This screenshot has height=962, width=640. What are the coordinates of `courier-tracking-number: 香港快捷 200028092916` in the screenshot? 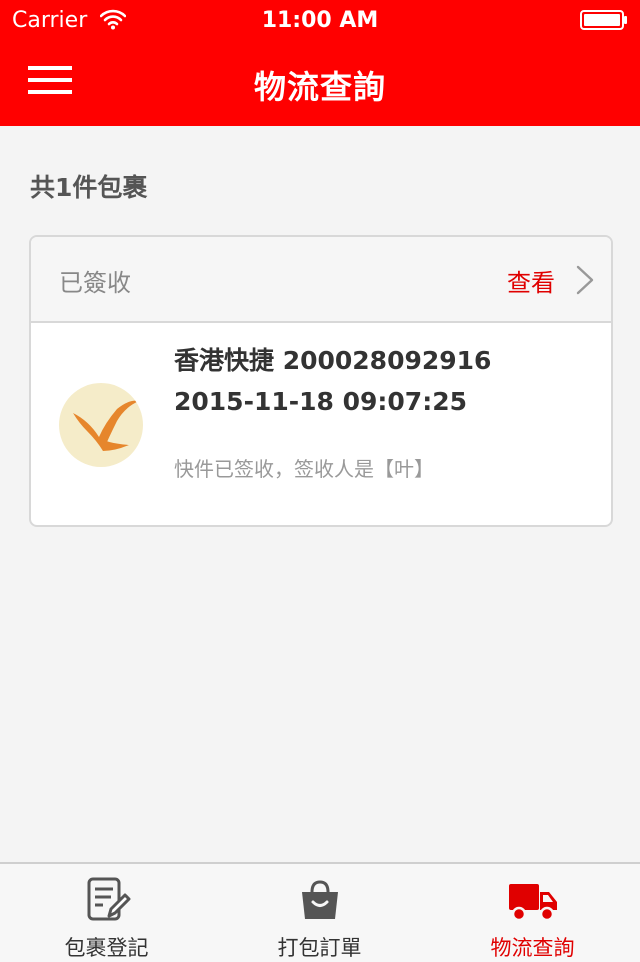 It's located at (333, 360).